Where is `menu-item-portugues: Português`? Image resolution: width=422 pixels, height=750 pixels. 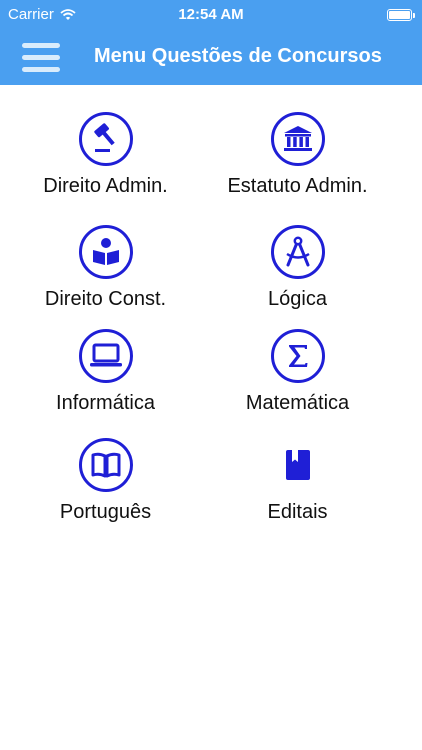 menu-item-portugues: Português is located at coordinates (105, 481).